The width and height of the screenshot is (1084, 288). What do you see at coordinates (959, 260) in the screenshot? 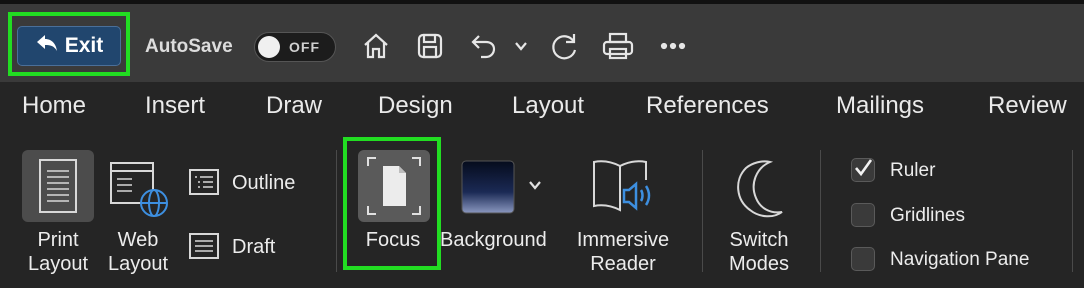
I see `navigation-pane-label: Navigation Pane` at bounding box center [959, 260].